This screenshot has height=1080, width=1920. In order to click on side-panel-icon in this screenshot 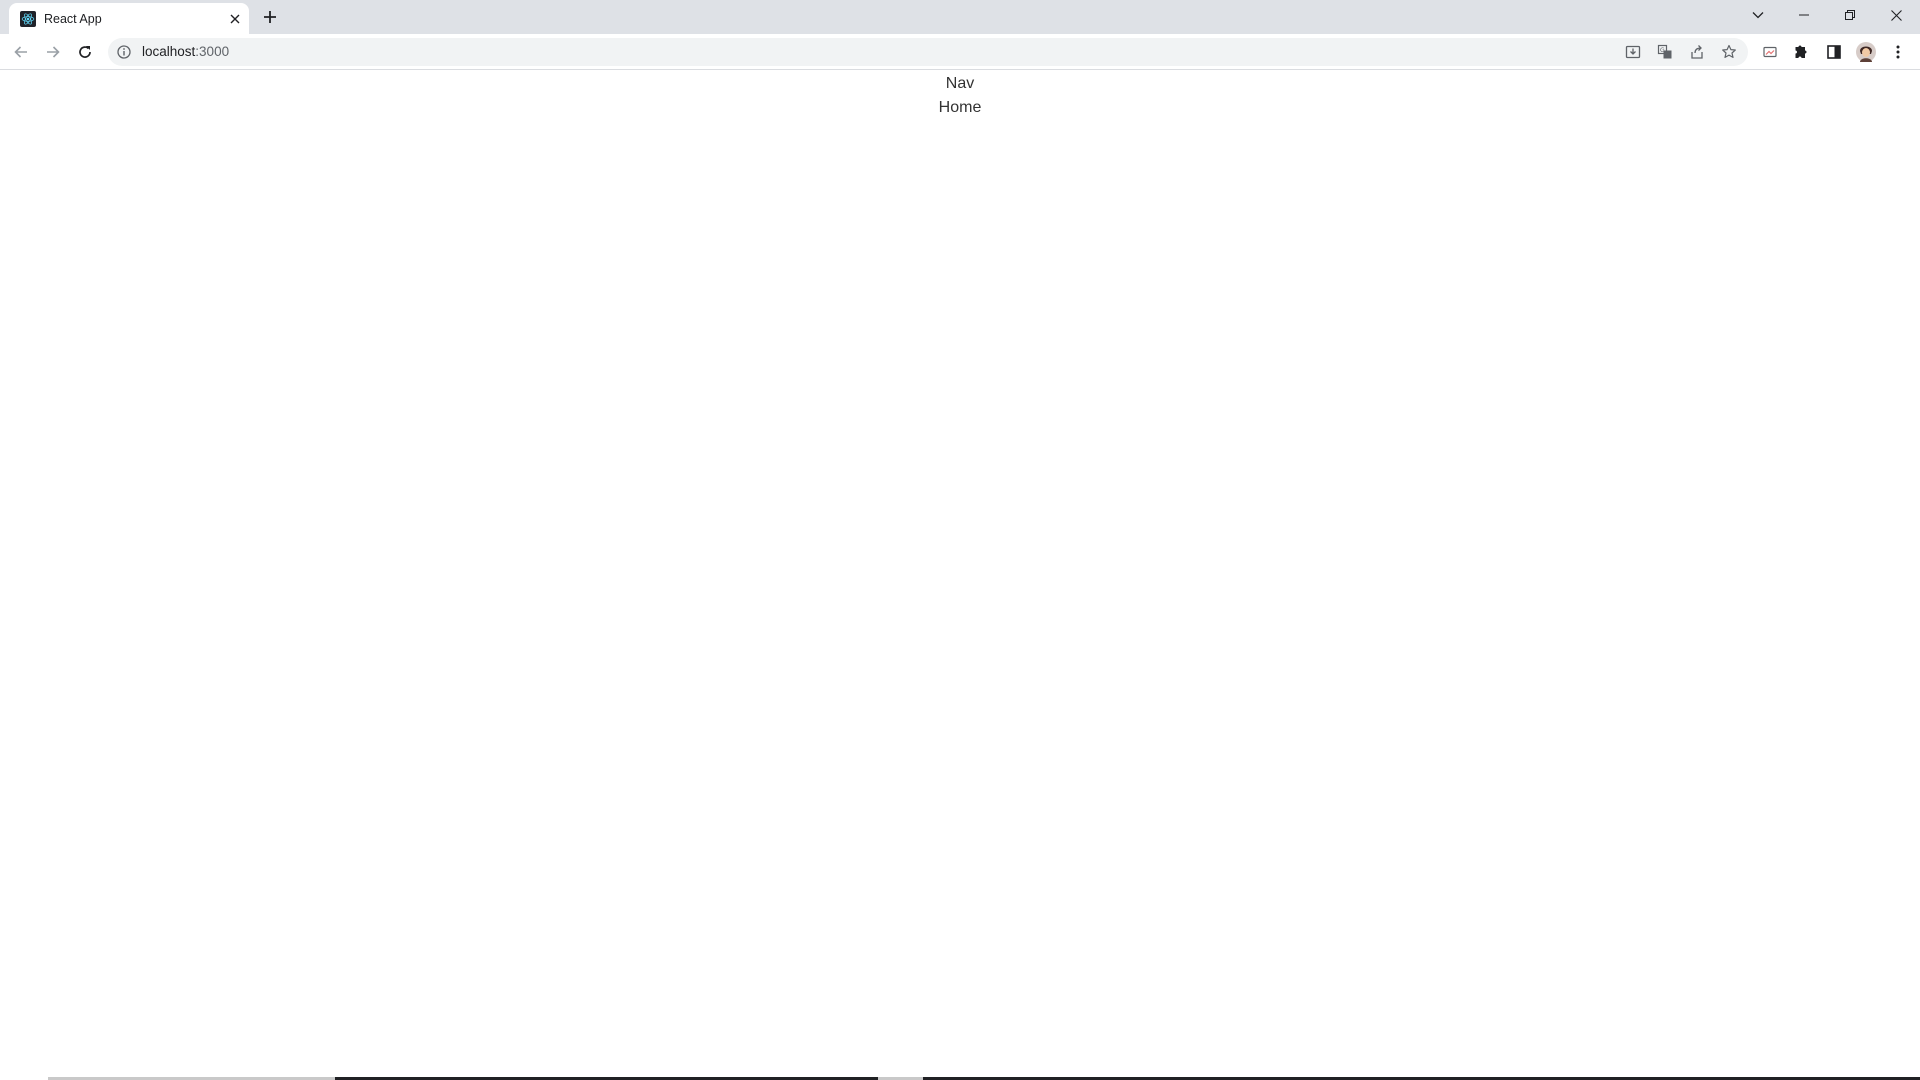, I will do `click(1834, 52)`.